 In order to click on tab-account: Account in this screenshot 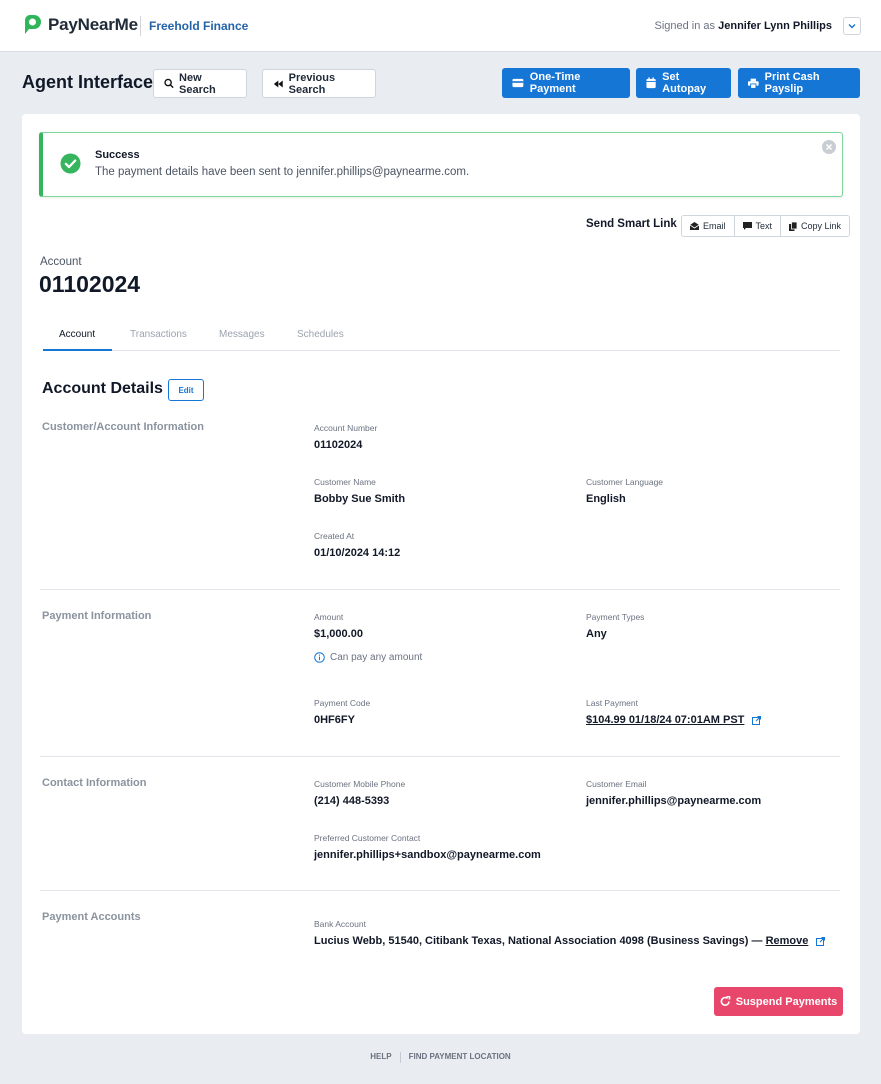, I will do `click(77, 334)`.